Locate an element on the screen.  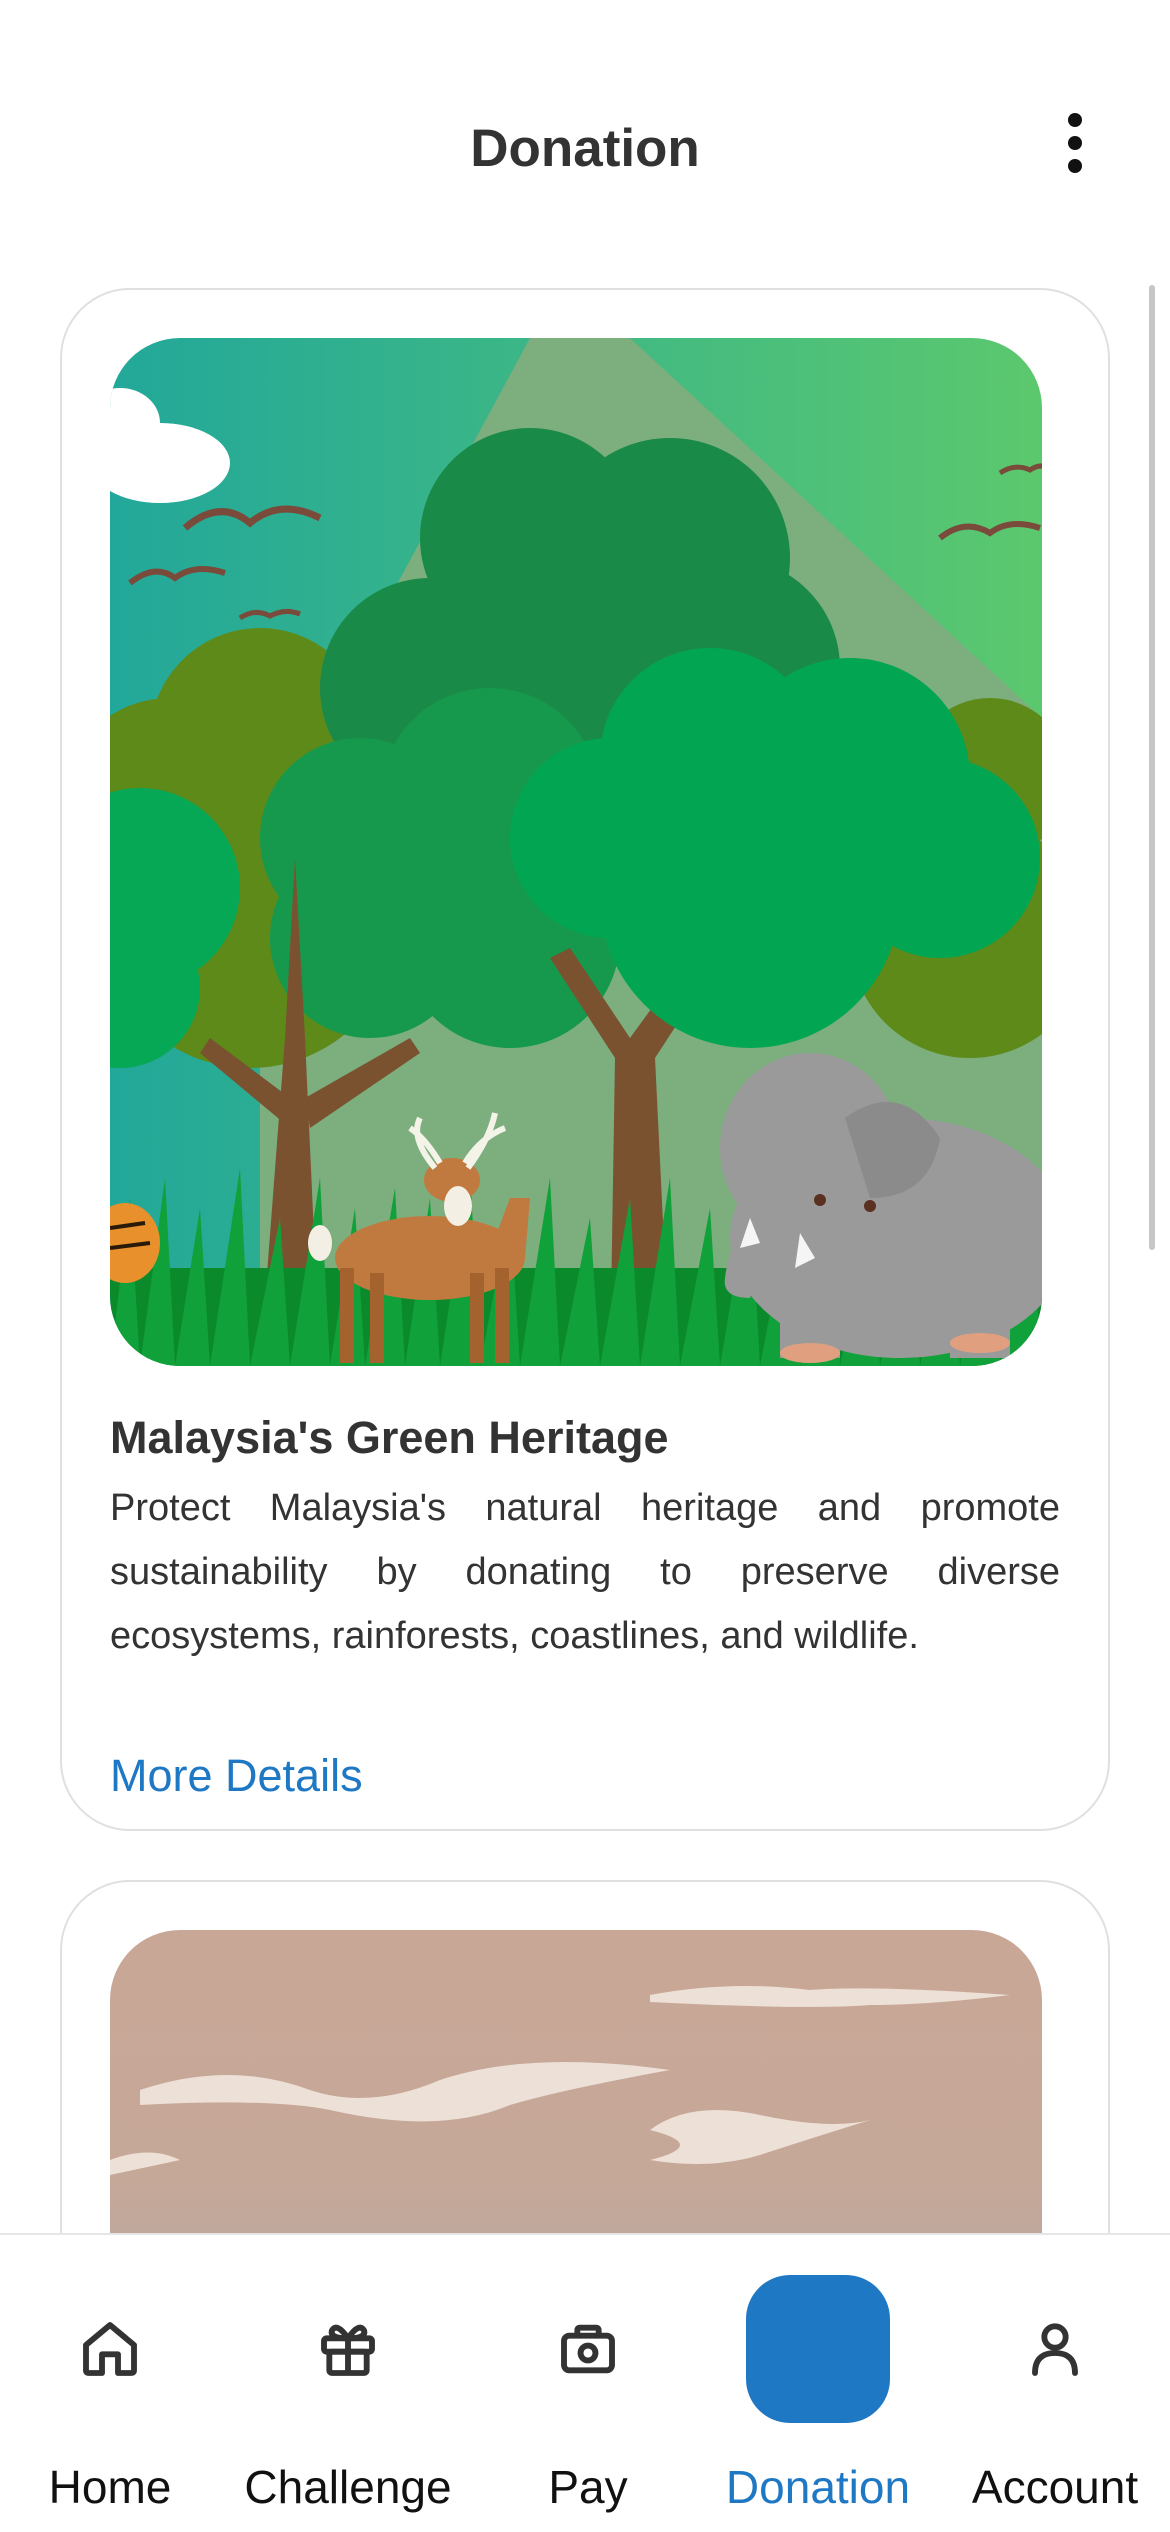
more-details-link: More Details is located at coordinates (236, 1776).